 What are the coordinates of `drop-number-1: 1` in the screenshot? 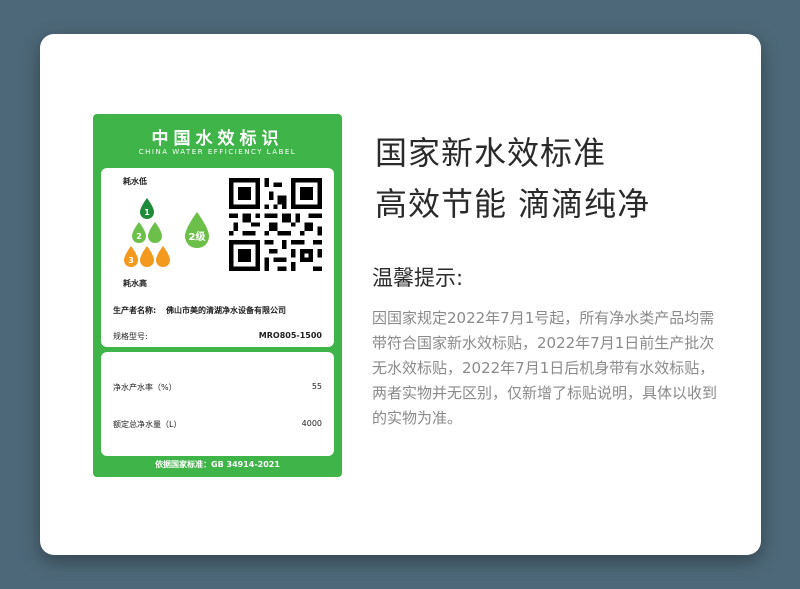 It's located at (147, 212).